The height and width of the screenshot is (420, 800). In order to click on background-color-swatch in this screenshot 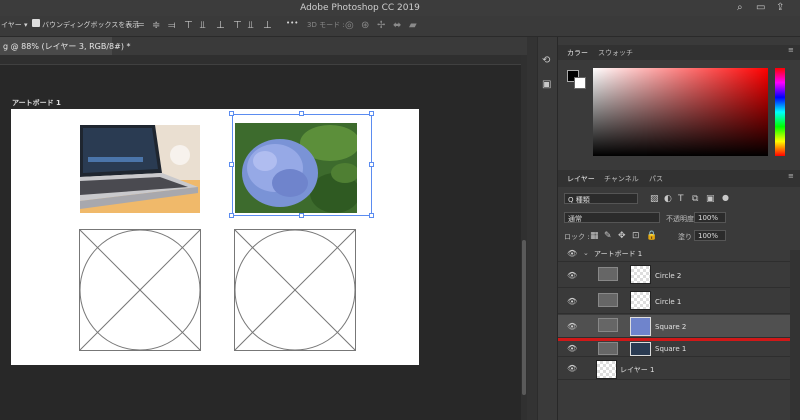, I will do `click(580, 83)`.